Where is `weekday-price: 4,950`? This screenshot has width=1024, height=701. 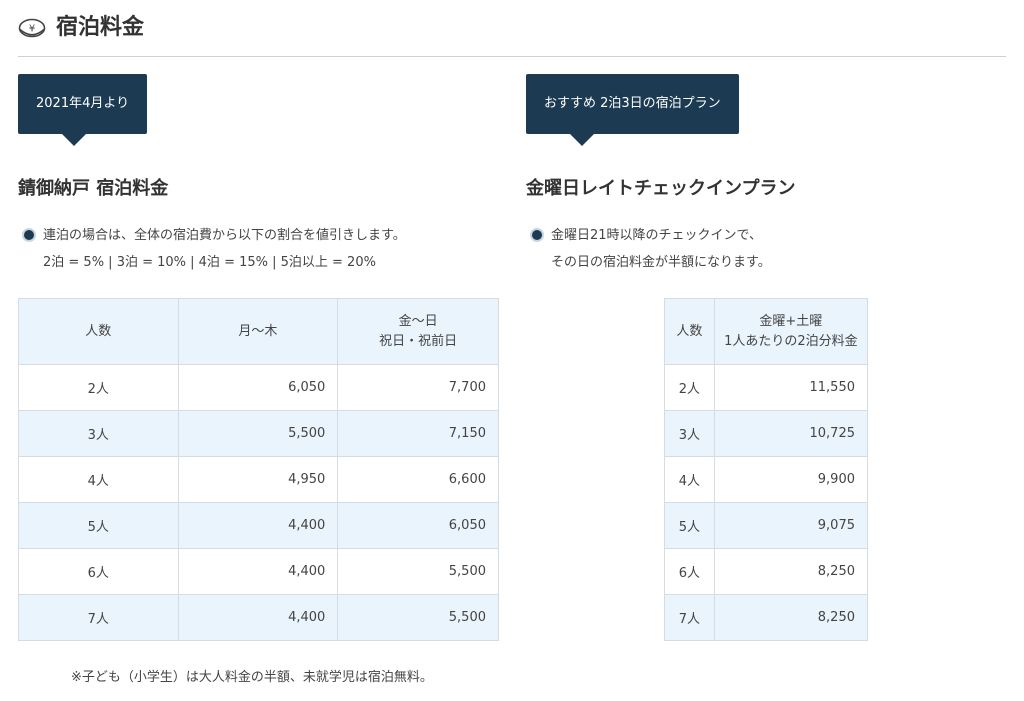 weekday-price: 4,950 is located at coordinates (258, 479).